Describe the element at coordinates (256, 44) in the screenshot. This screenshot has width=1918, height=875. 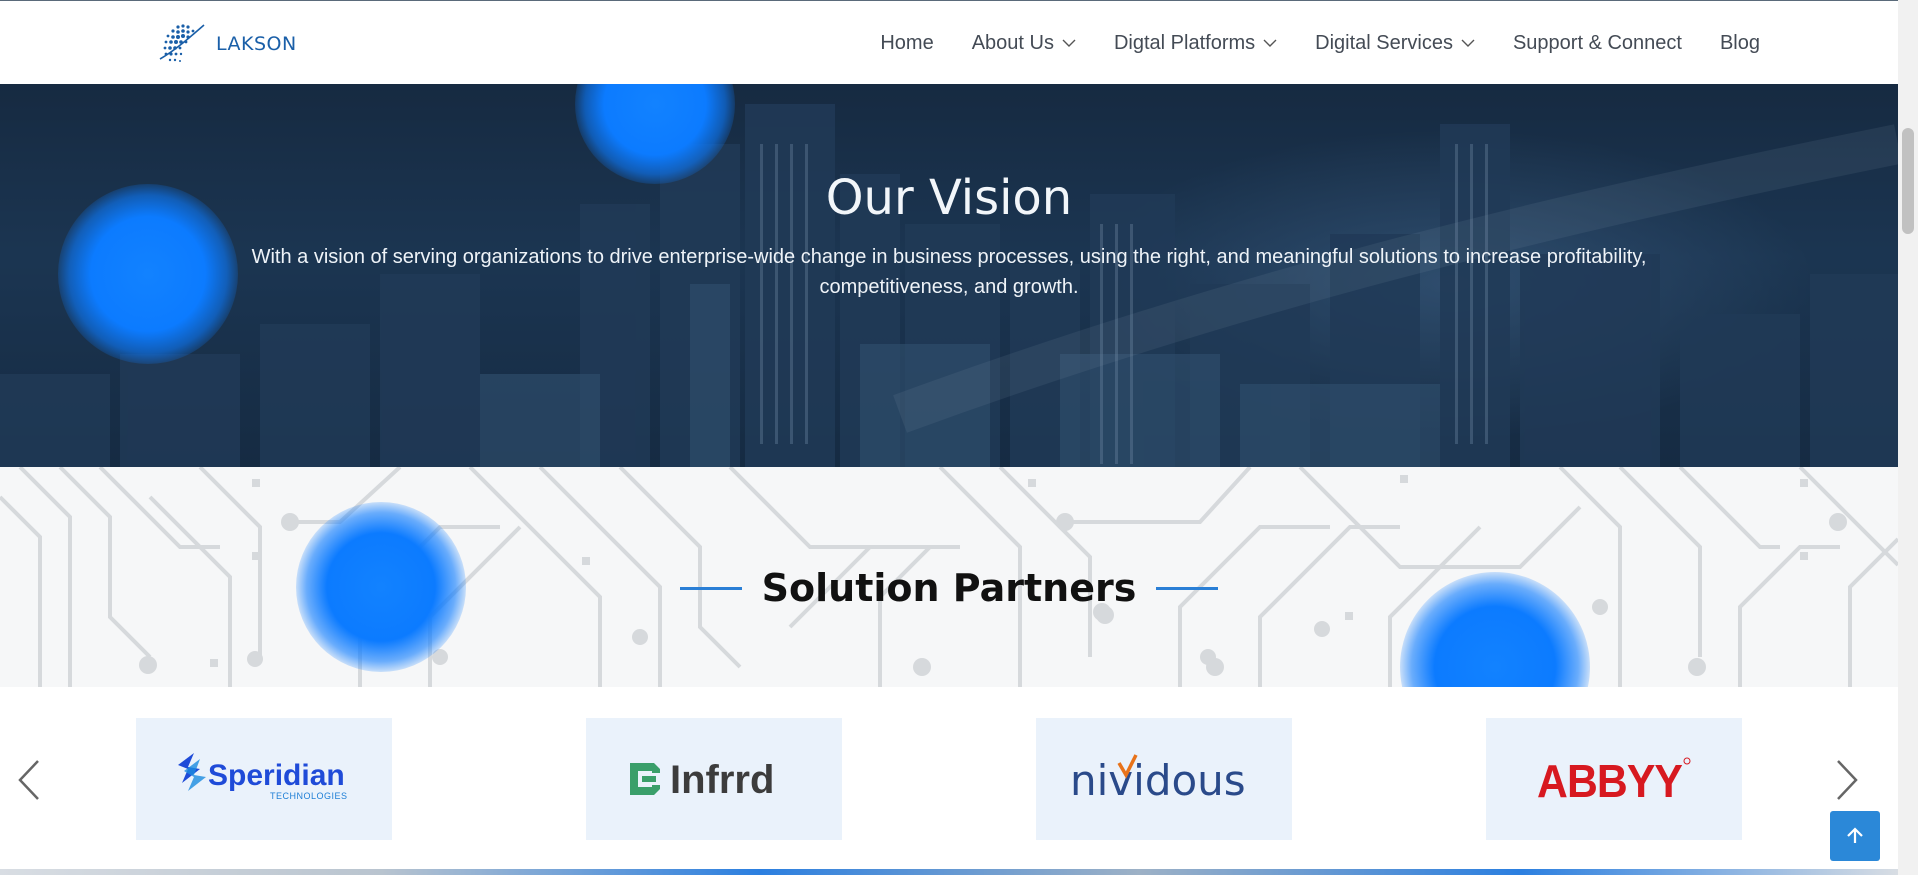
I see `logo-text: LAKSON` at that location.